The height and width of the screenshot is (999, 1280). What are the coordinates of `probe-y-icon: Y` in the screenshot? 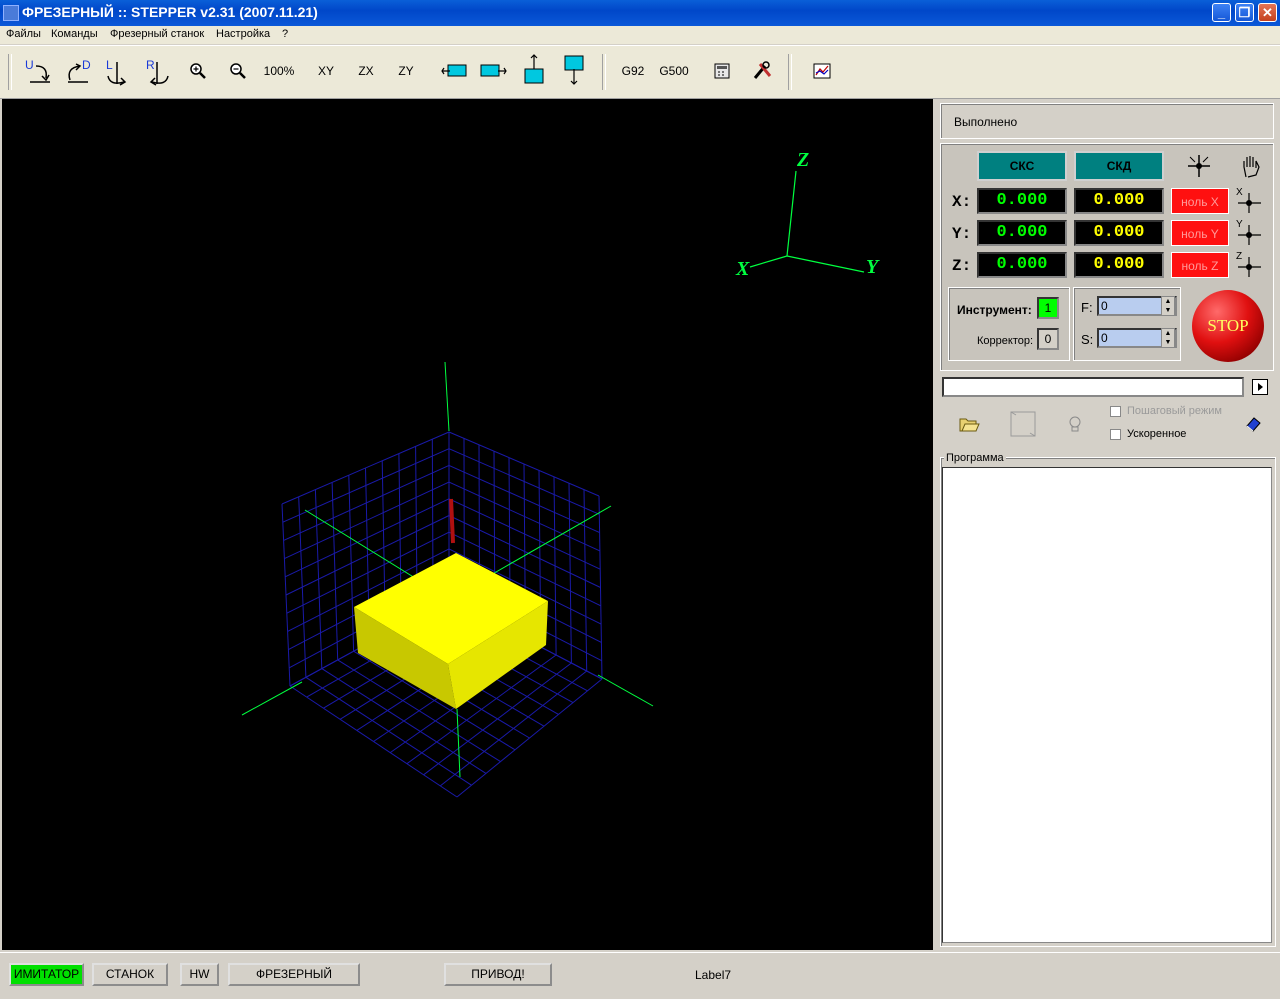 It's located at (1249, 232).